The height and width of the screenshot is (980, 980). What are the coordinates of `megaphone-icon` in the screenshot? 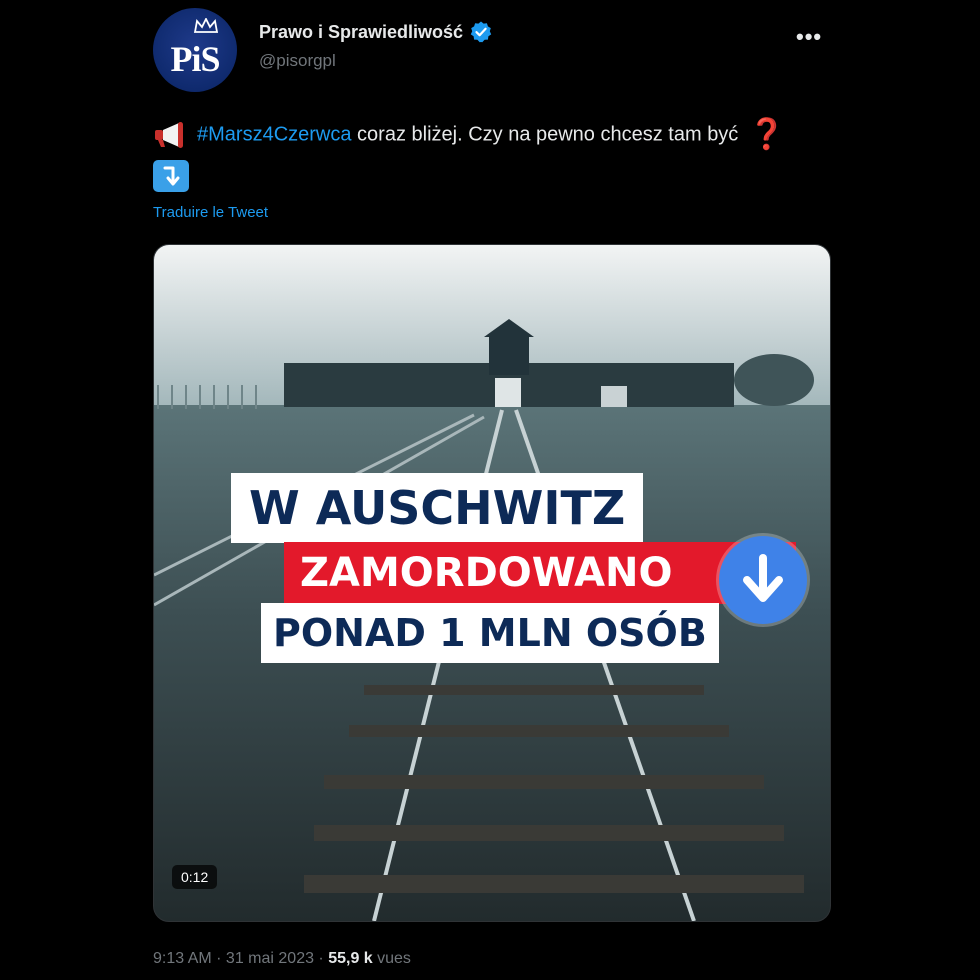 It's located at (169, 135).